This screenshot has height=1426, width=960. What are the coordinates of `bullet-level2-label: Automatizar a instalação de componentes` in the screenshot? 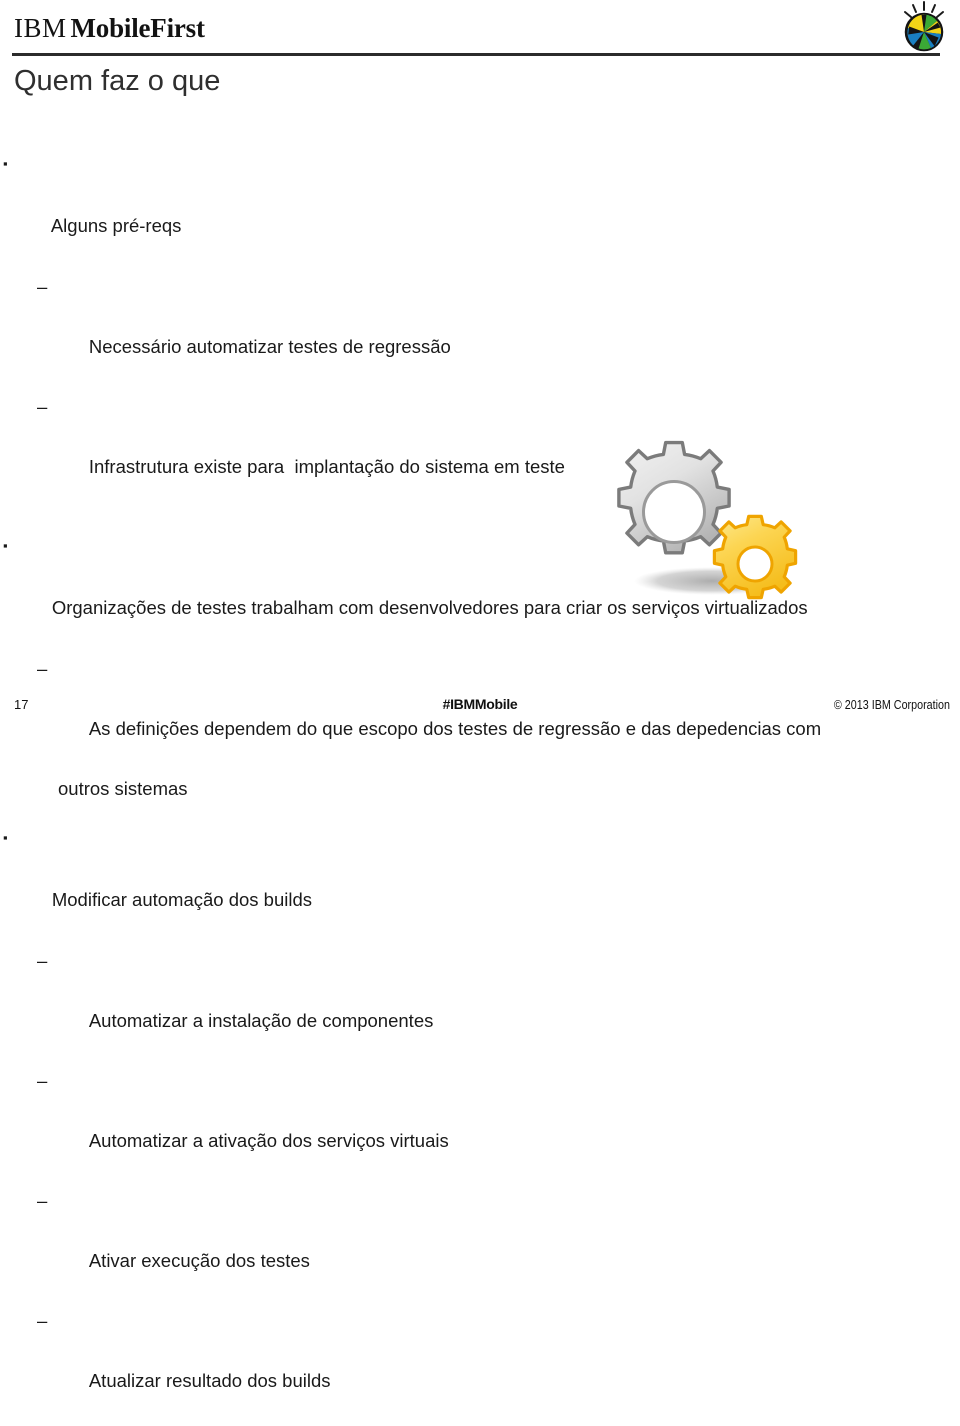 It's located at (261, 1020).